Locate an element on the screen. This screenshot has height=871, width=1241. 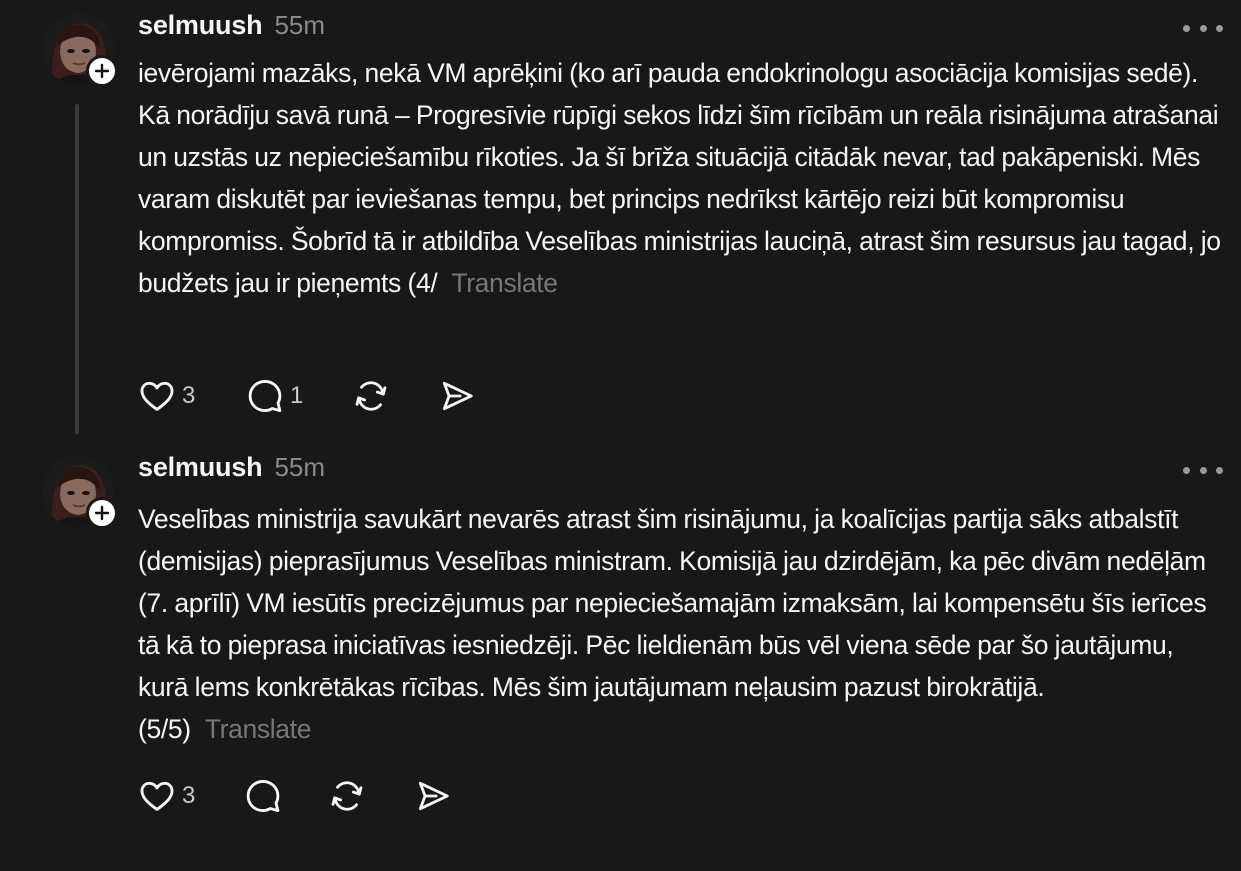
reply-count: 1 is located at coordinates (297, 395).